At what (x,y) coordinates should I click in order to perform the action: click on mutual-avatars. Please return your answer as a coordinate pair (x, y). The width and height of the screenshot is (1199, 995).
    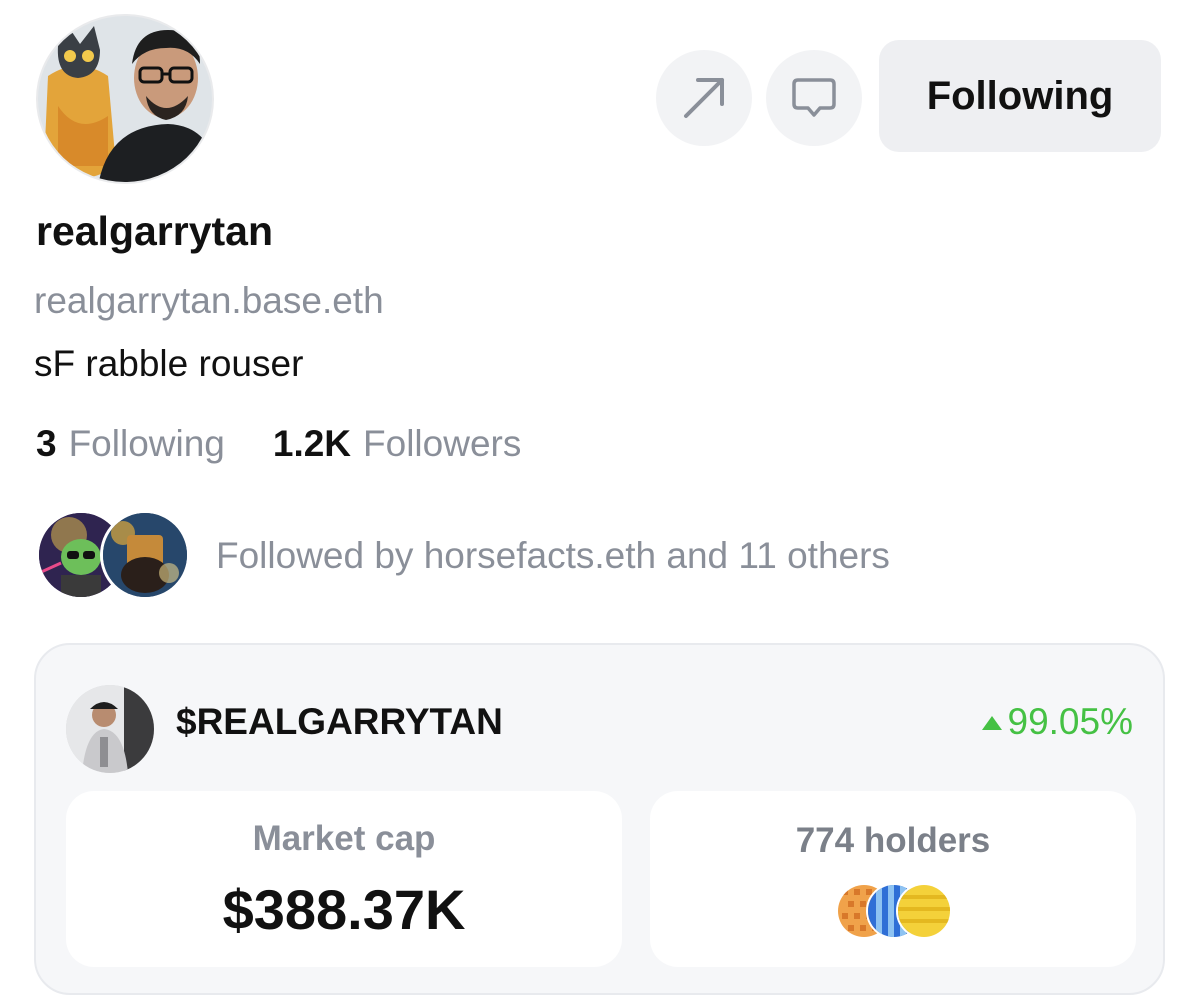
    Looking at the image, I should click on (116, 556).